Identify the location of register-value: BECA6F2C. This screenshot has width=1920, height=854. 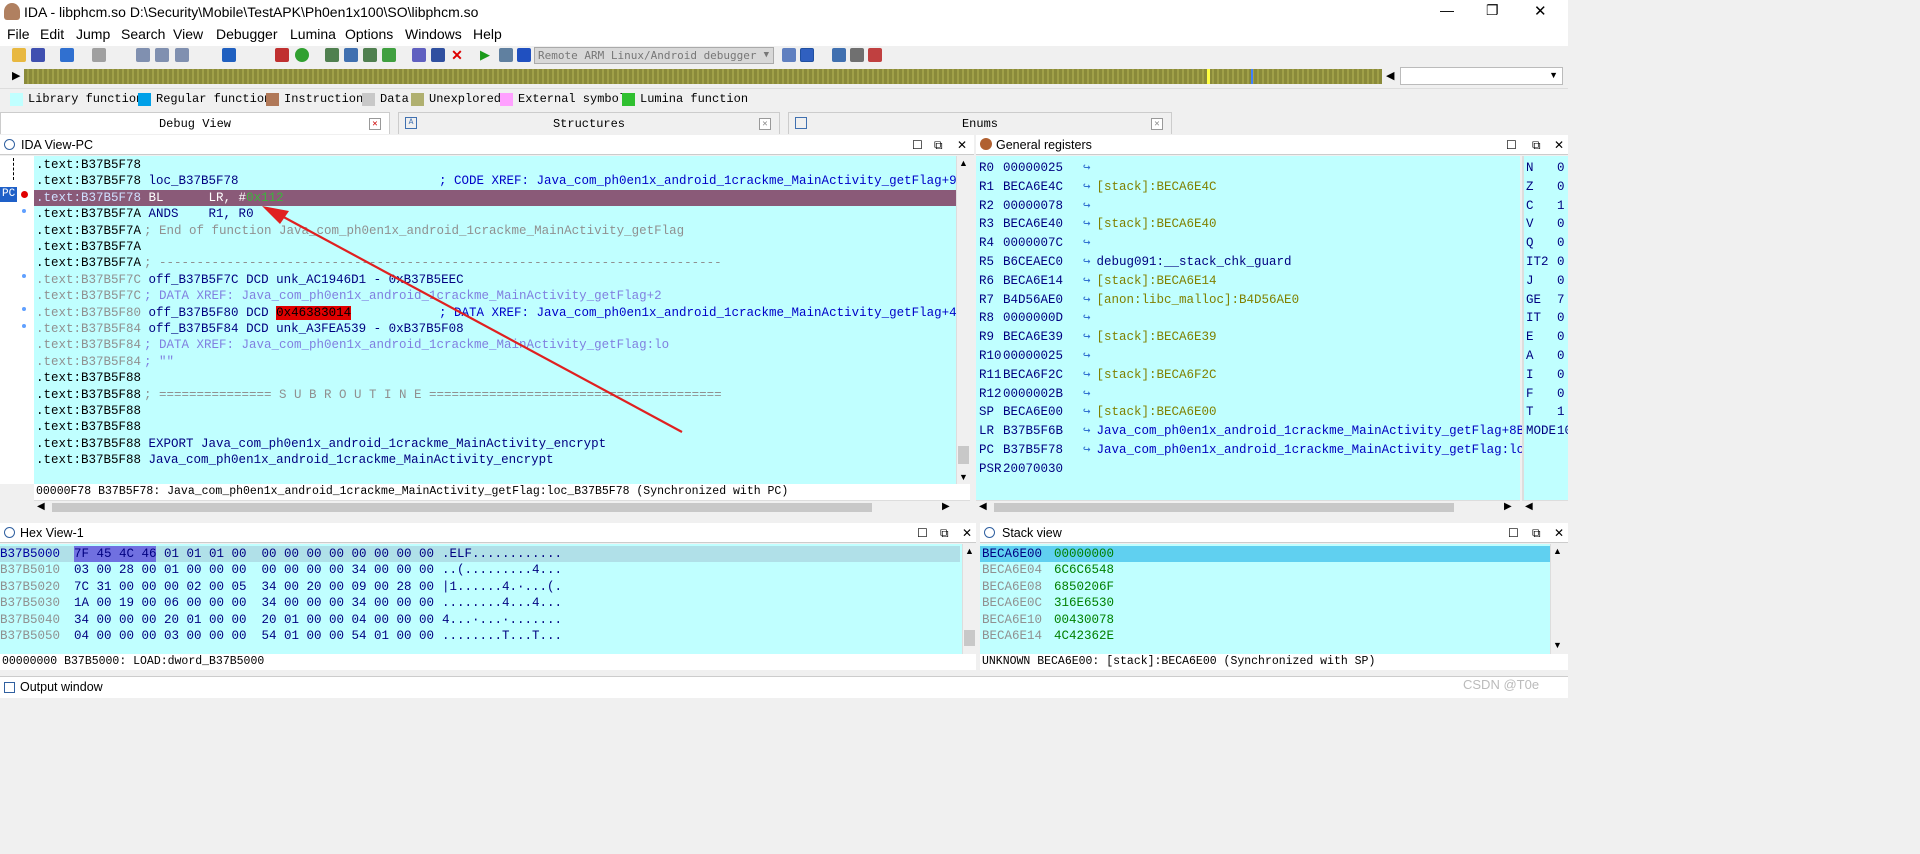
(1043, 375).